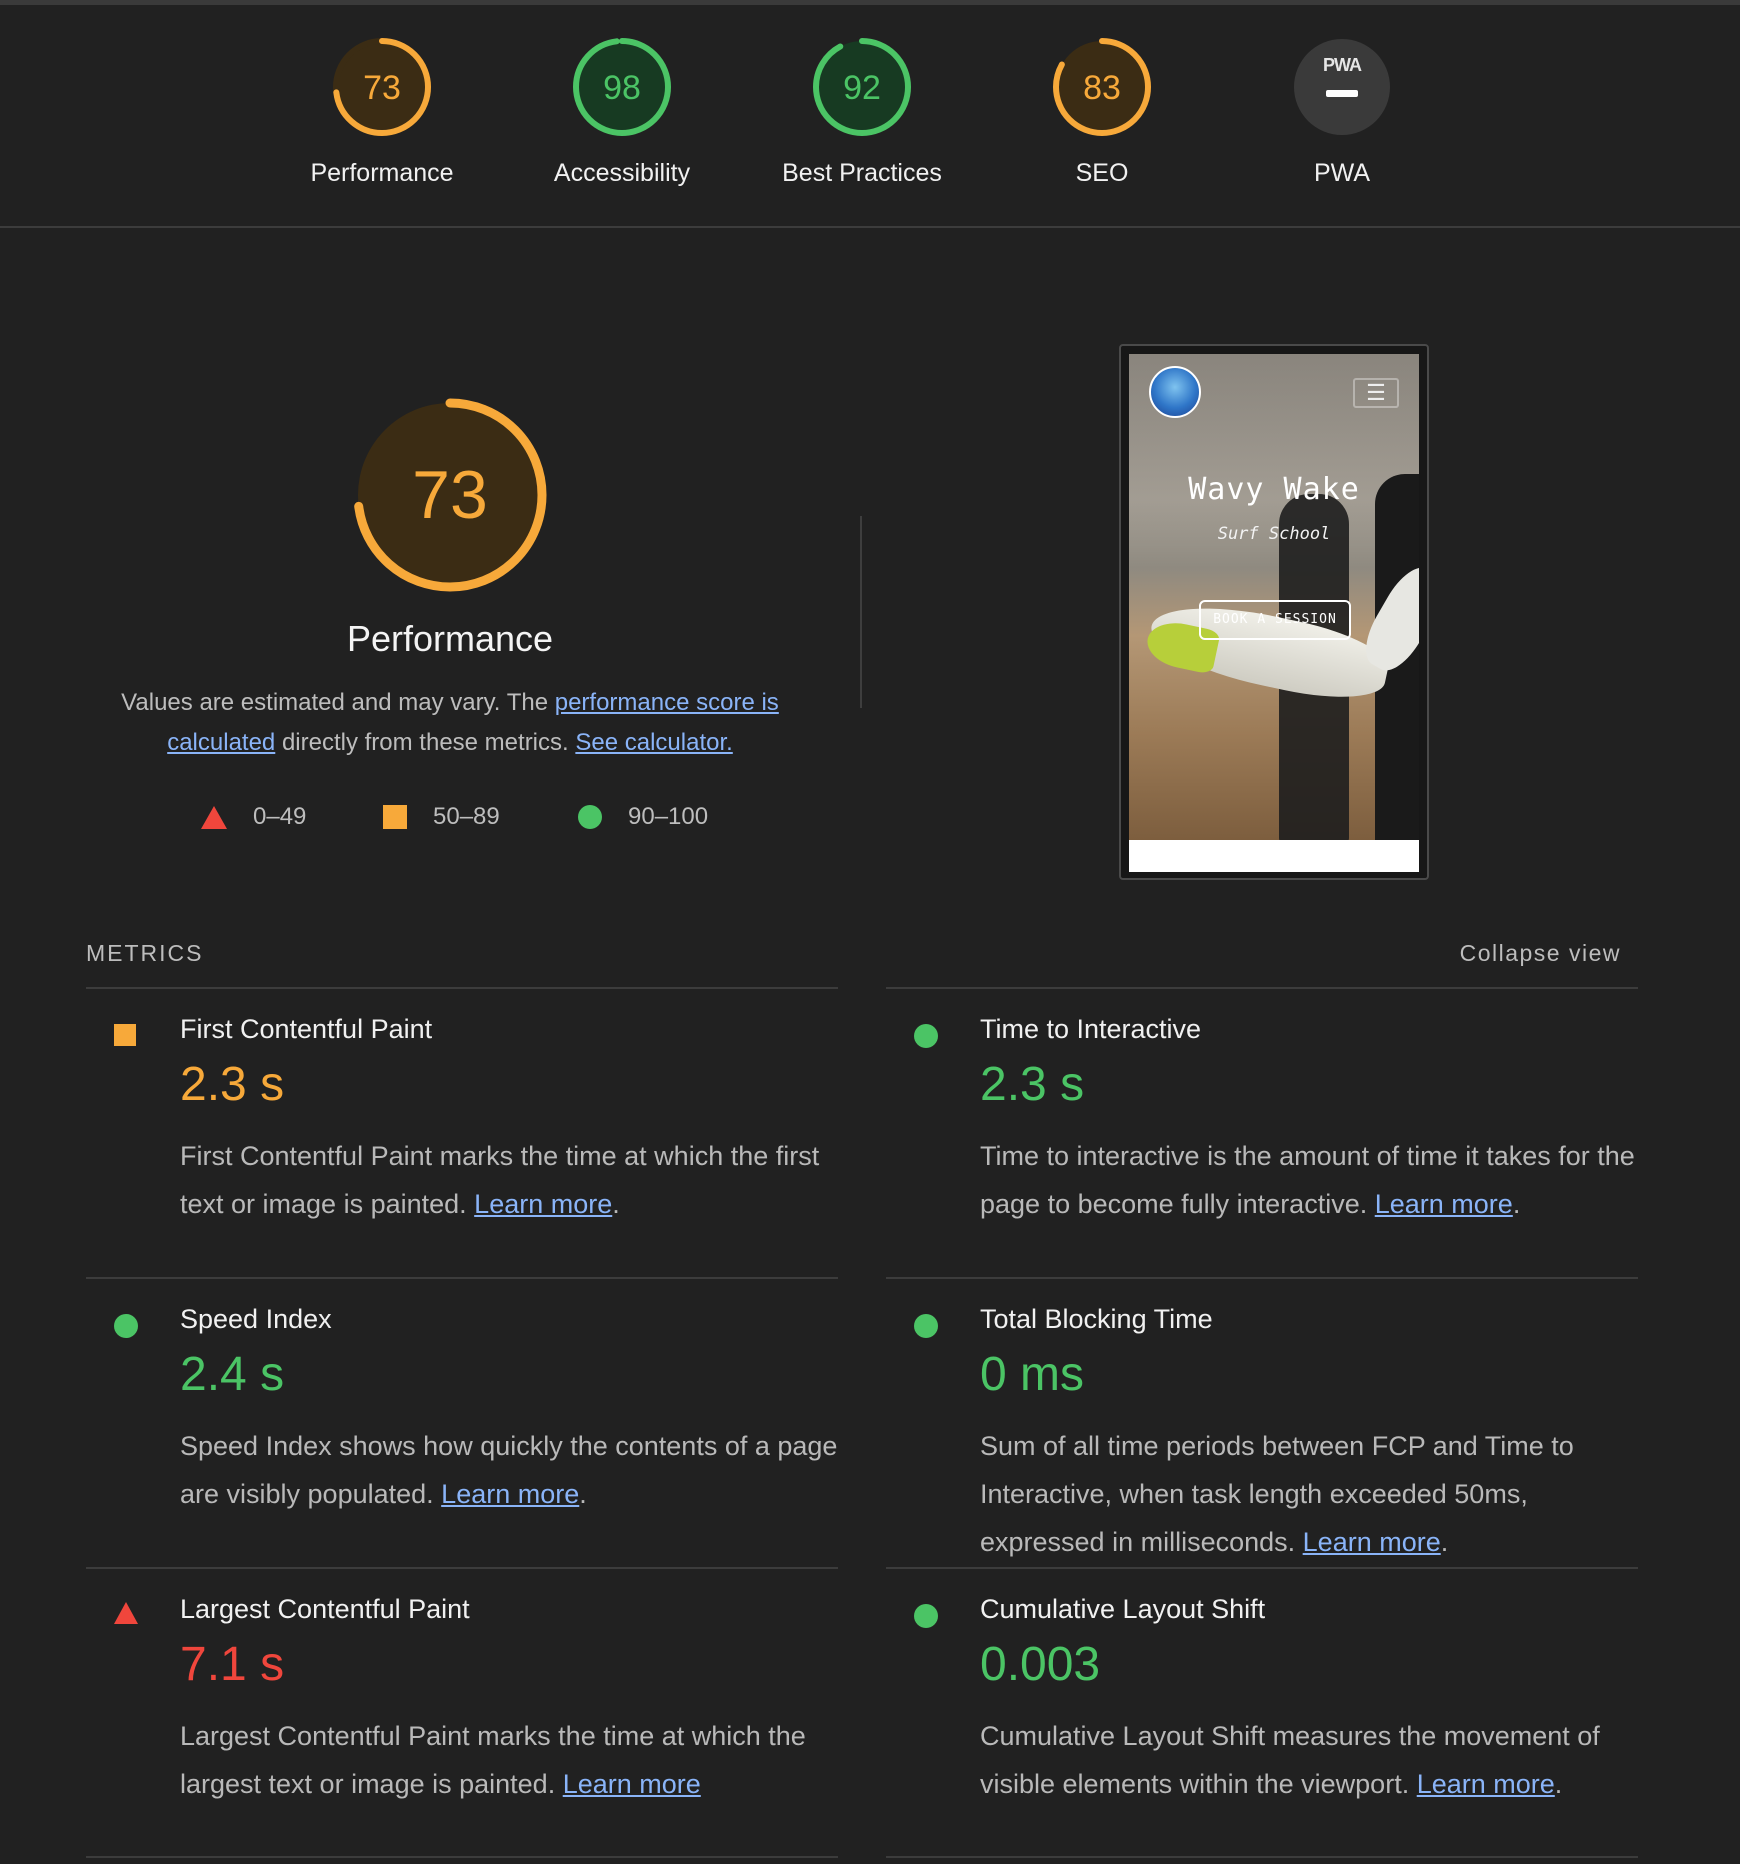 The height and width of the screenshot is (1864, 1740). What do you see at coordinates (425, 742) in the screenshot?
I see `desc-text: directly from these metrics.` at bounding box center [425, 742].